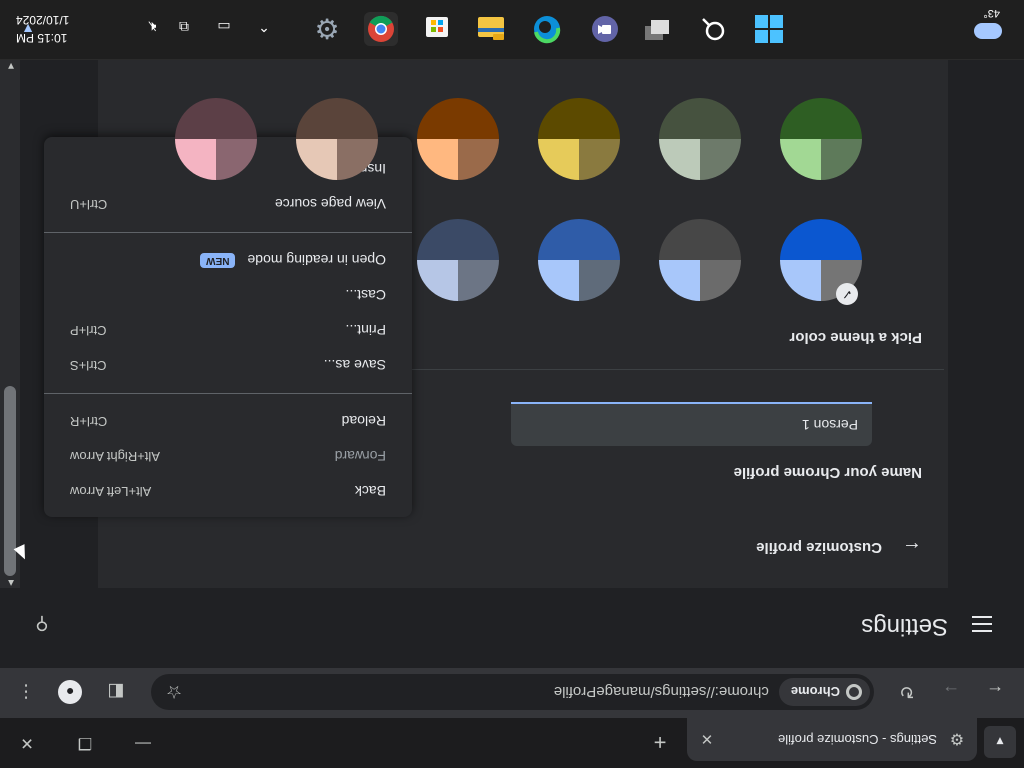 This screenshot has height=768, width=1024. I want to click on omnibox: Chrome chrome://settings/manageProfile ☆, so click(512, 692).